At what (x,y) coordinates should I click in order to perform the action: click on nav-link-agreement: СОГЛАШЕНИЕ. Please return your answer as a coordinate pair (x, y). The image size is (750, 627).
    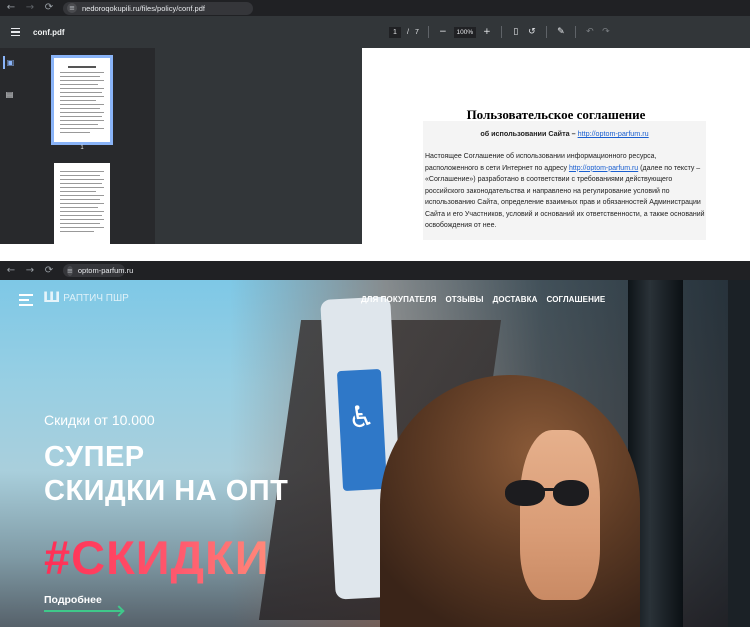
    Looking at the image, I should click on (576, 299).